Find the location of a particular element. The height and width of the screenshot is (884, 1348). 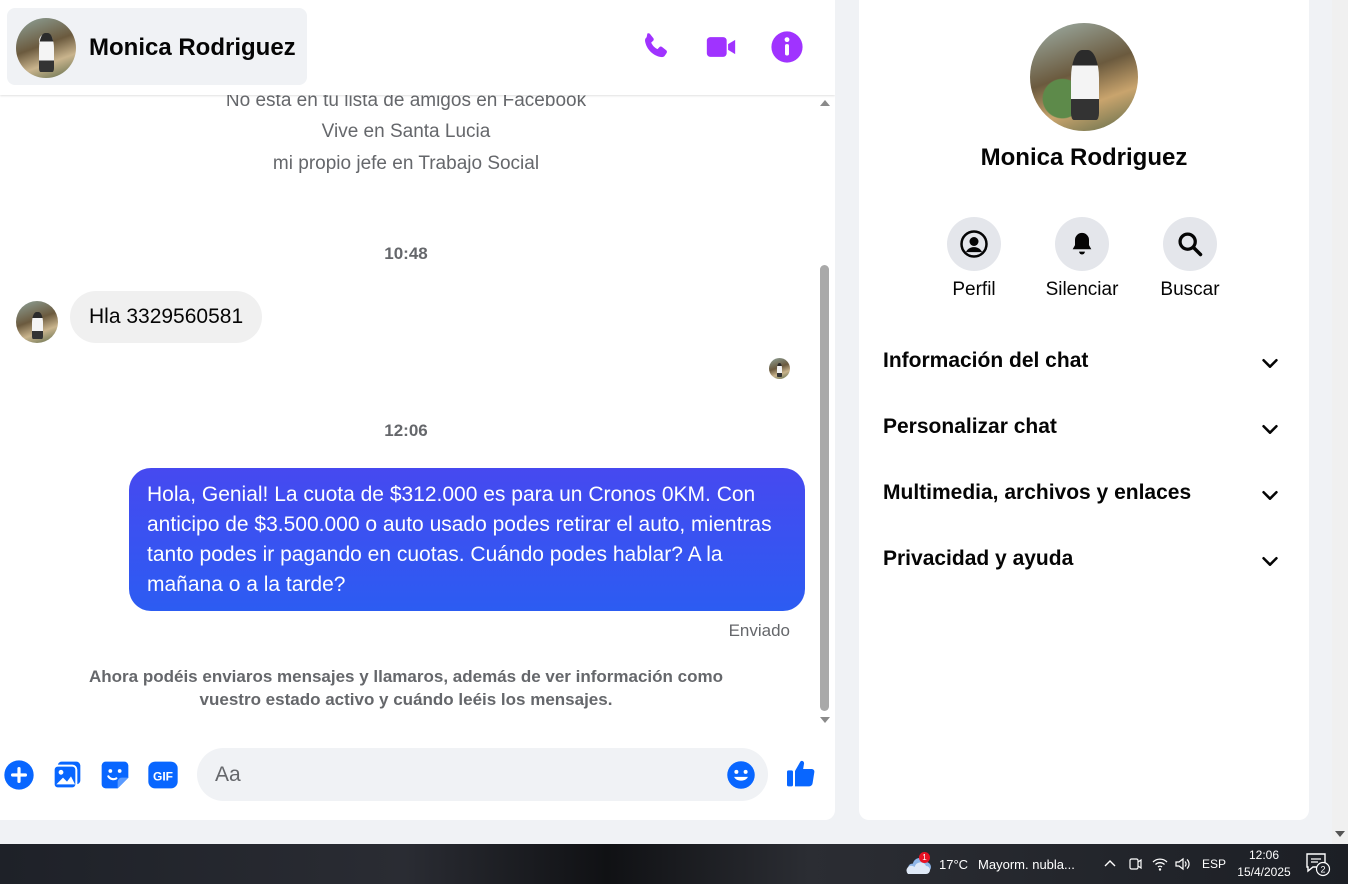

bell-icon is located at coordinates (1082, 243).